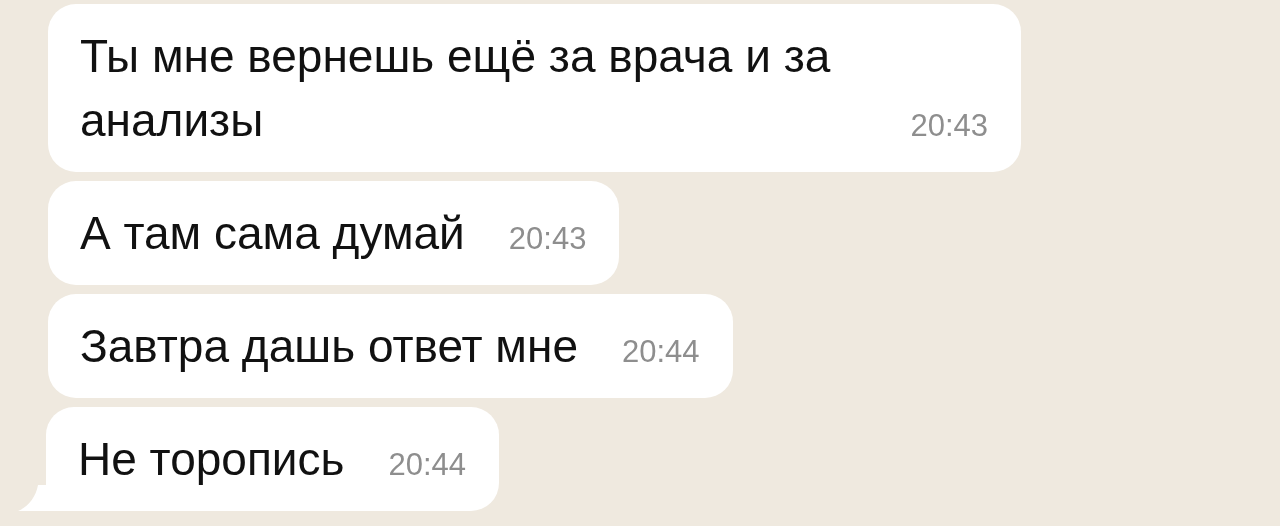 This screenshot has width=1280, height=526. I want to click on message-text: Завтра дашь ответ мне, so click(329, 346).